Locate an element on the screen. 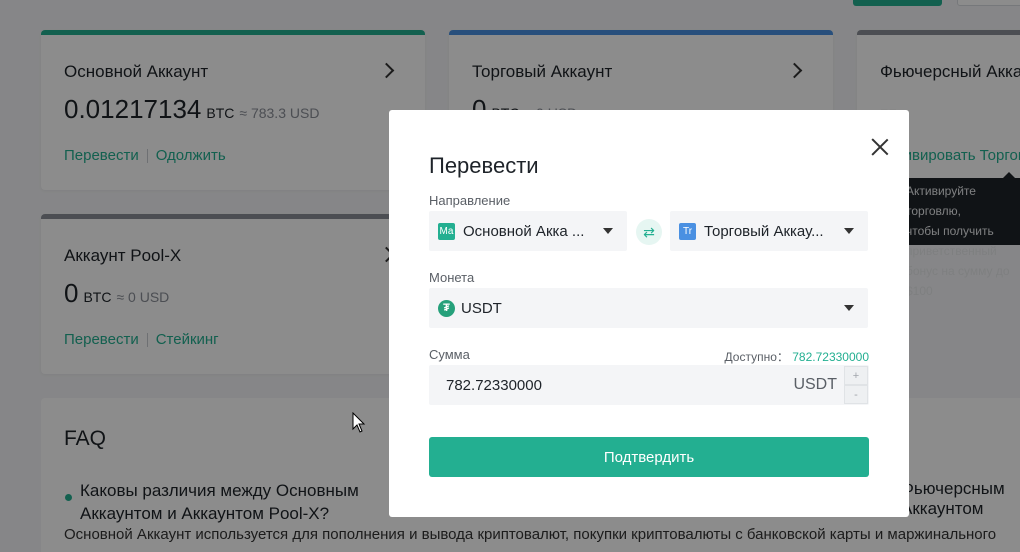  amount-stepper: + - is located at coordinates (856, 385).